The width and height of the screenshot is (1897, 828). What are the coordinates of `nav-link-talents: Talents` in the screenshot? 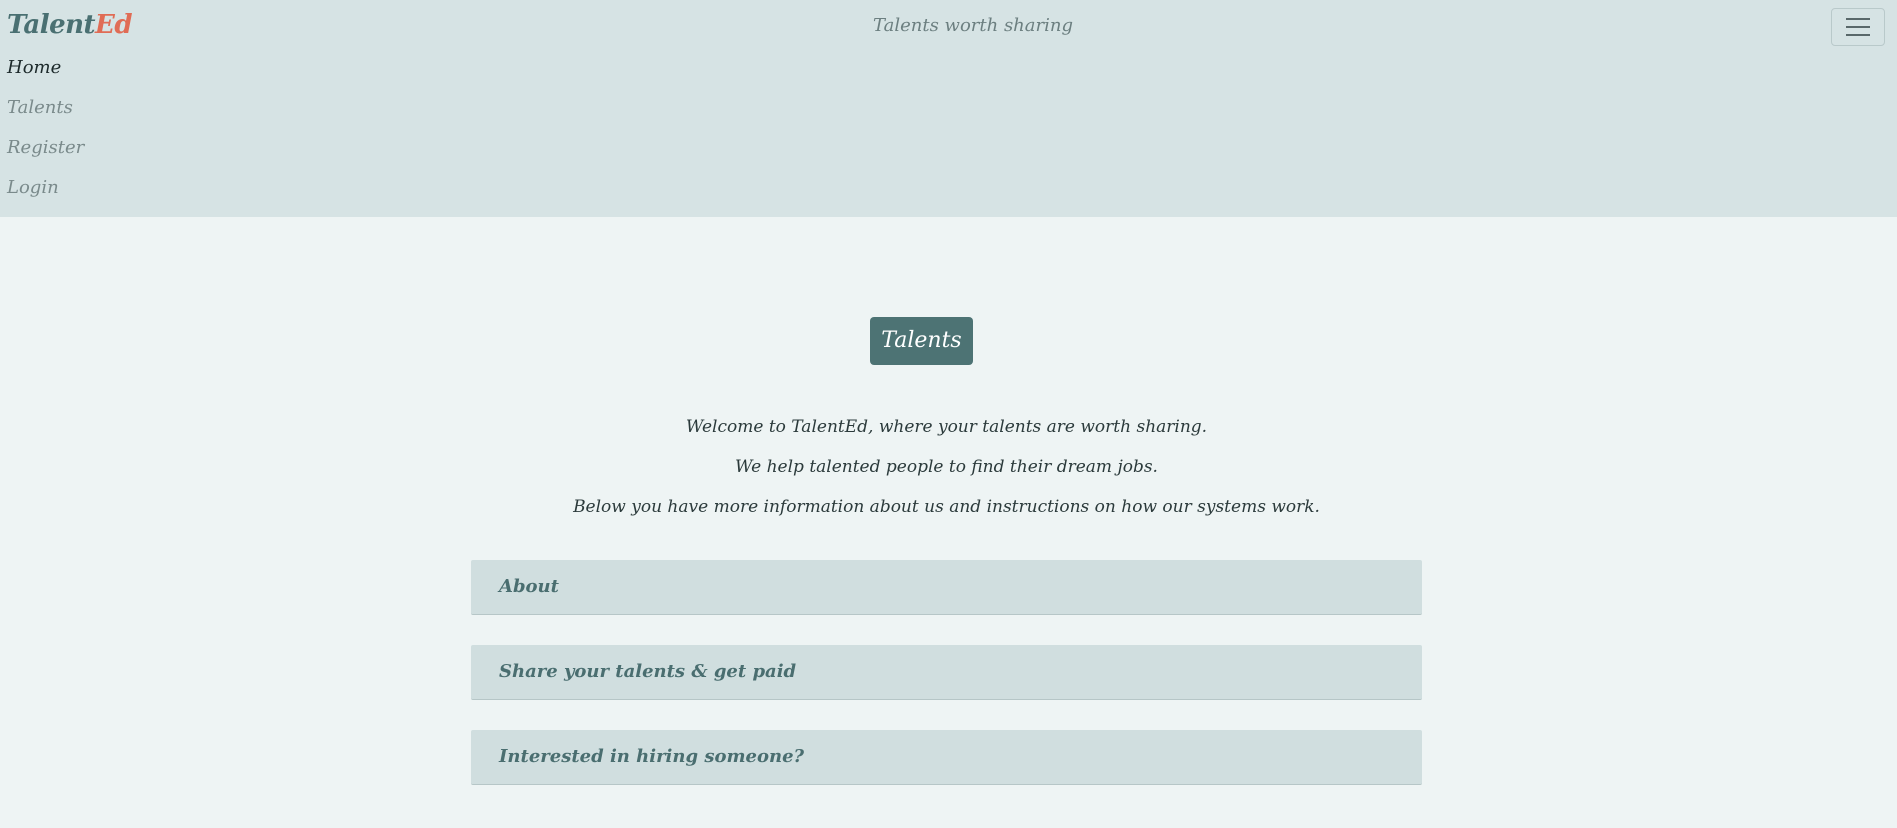 It's located at (40, 107).